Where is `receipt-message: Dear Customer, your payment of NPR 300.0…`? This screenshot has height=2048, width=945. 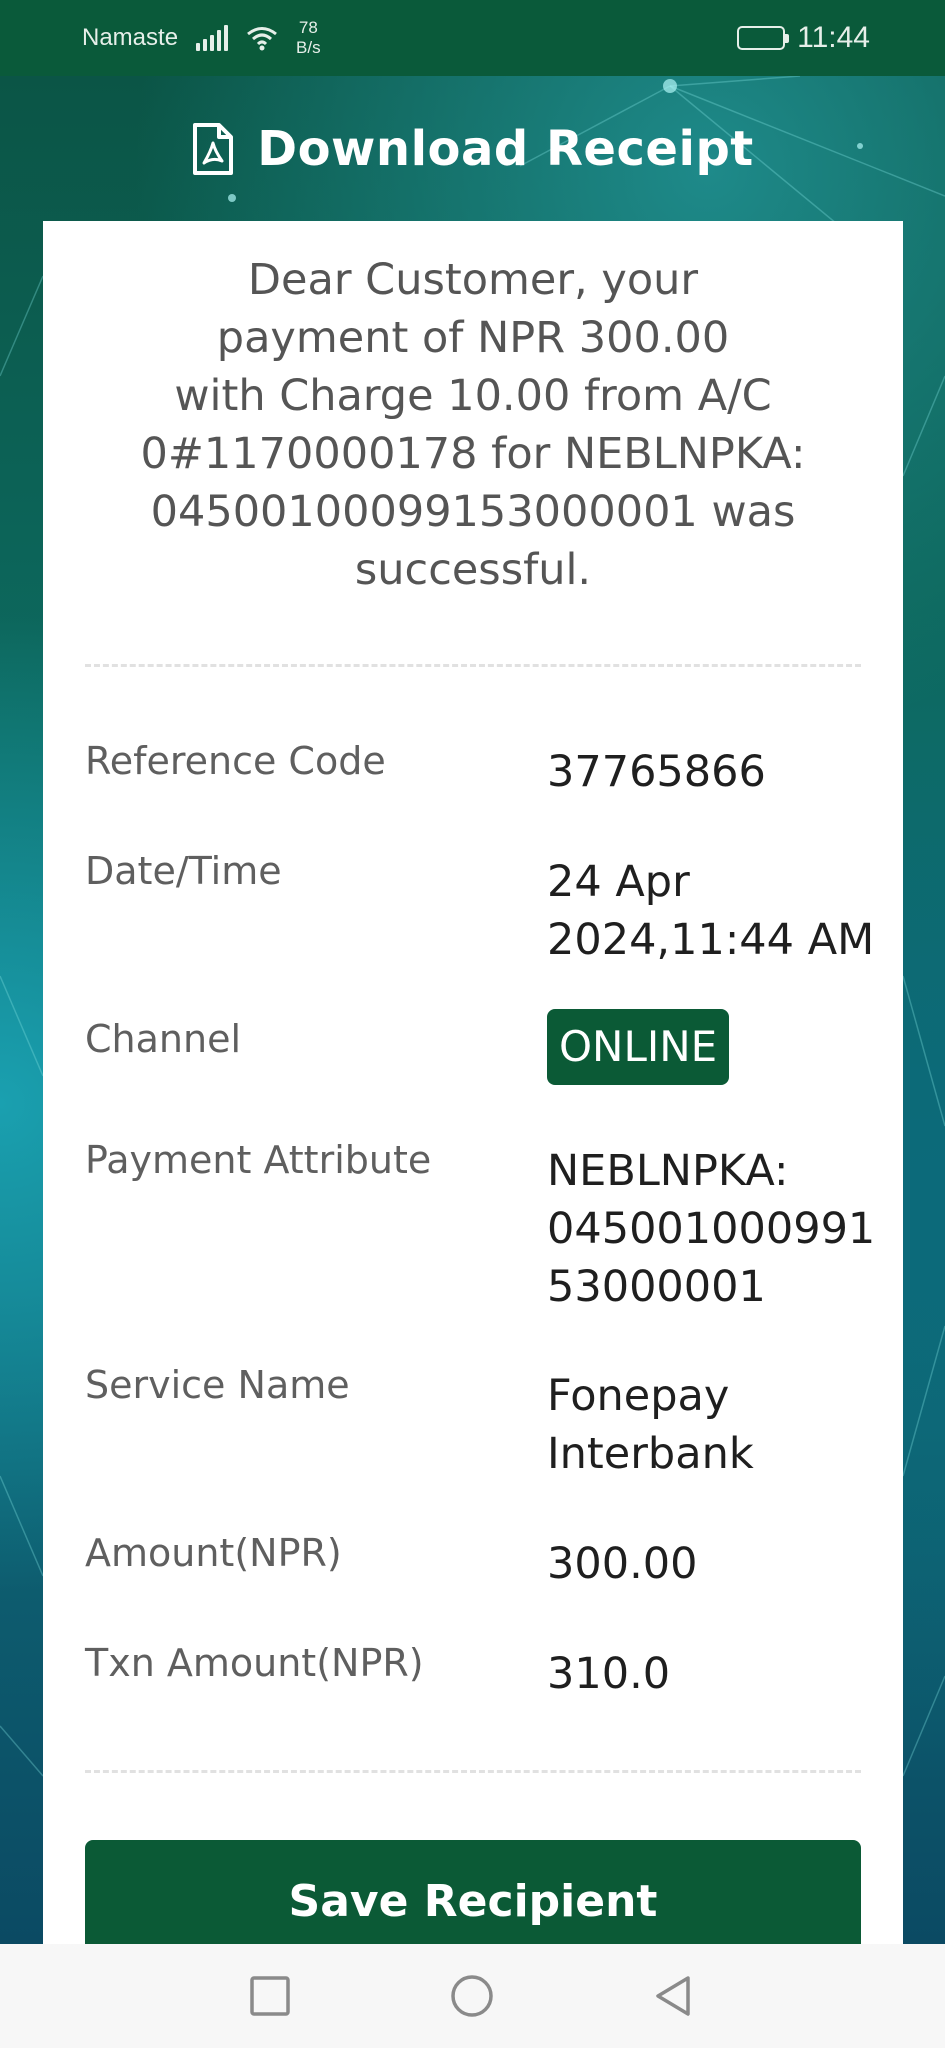 receipt-message: Dear Customer, your payment of NPR 300.0… is located at coordinates (473, 425).